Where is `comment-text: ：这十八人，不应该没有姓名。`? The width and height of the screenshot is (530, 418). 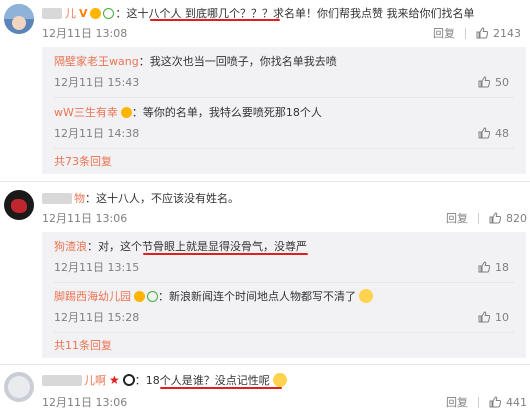 comment-text: ：这十八人，不应该没有姓名。 is located at coordinates (162, 198).